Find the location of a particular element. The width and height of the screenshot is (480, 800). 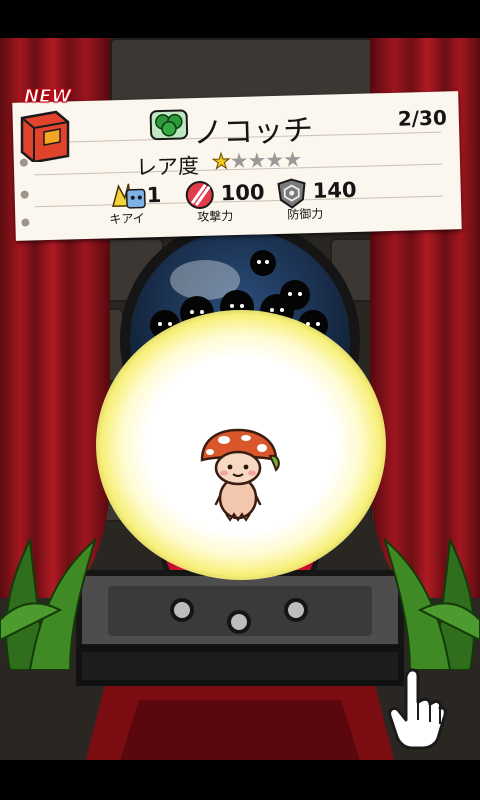

clover-type-icon is located at coordinates (169, 125).